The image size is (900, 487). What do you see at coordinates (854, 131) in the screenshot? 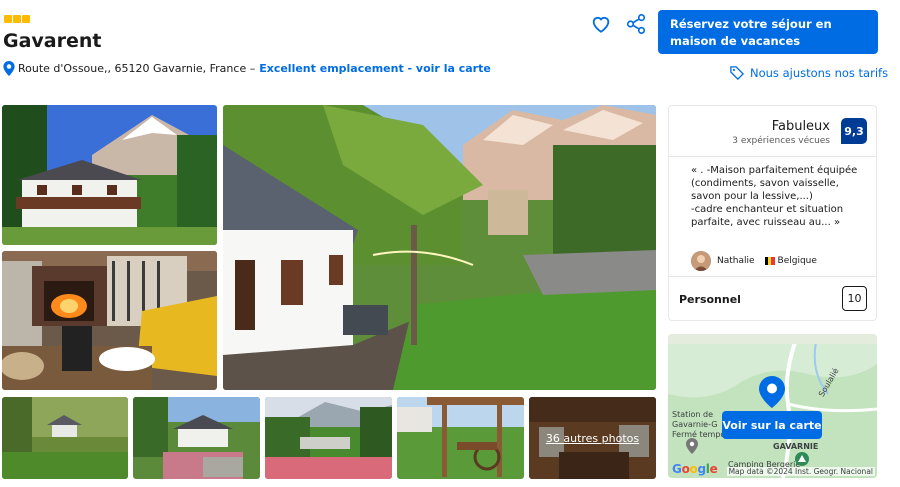
I see `review-score-badge: 9,3` at bounding box center [854, 131].